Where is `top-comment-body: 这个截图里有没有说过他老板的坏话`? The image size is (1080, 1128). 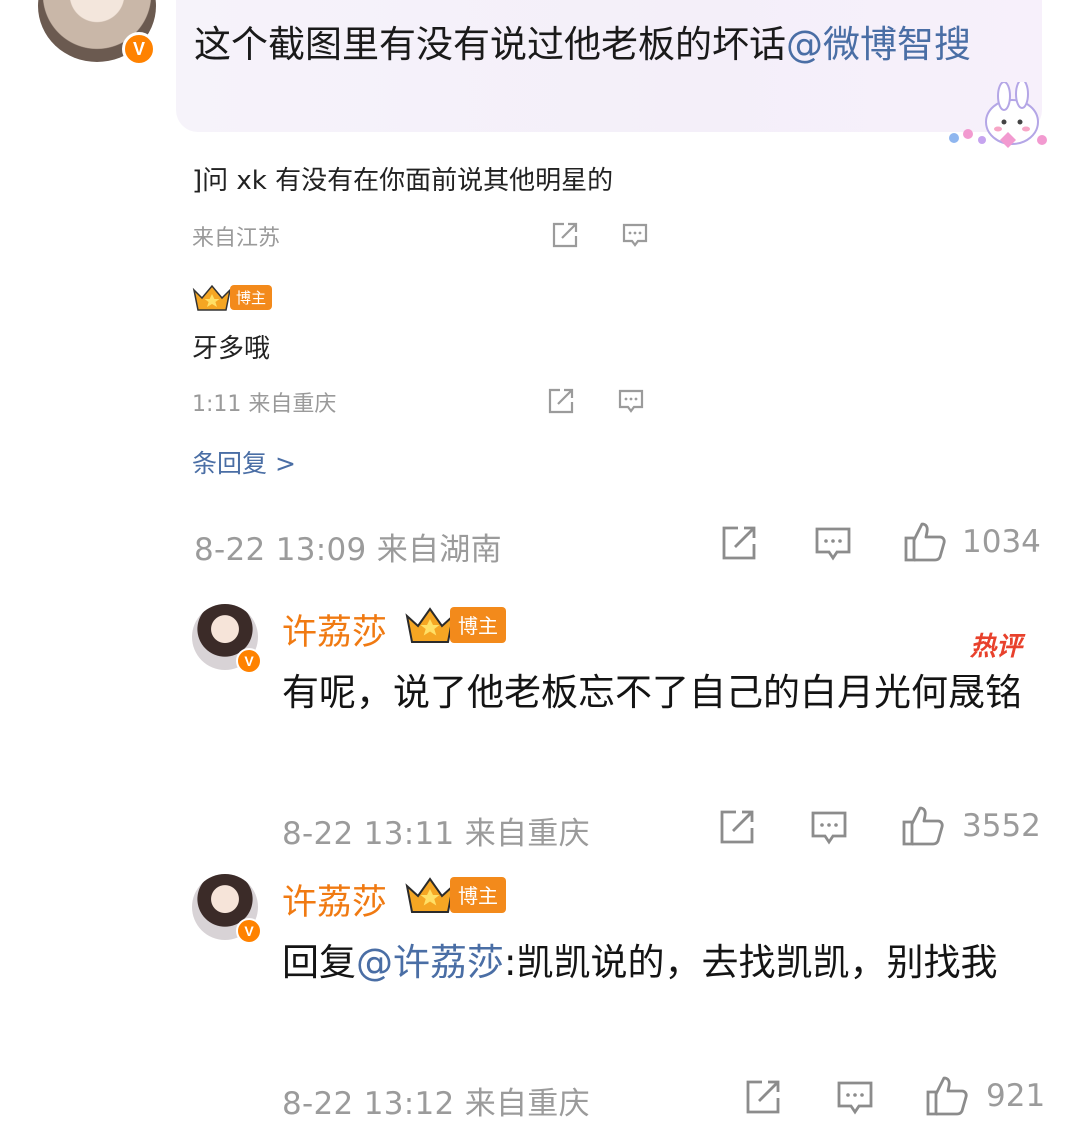
top-comment-body: 这个截图里有没有说过他老板的坏话 is located at coordinates (490, 44).